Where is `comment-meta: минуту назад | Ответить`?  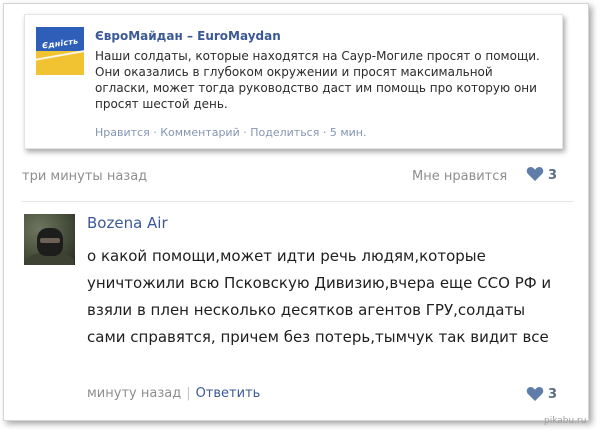 comment-meta: минуту назад | Ответить is located at coordinates (173, 393).